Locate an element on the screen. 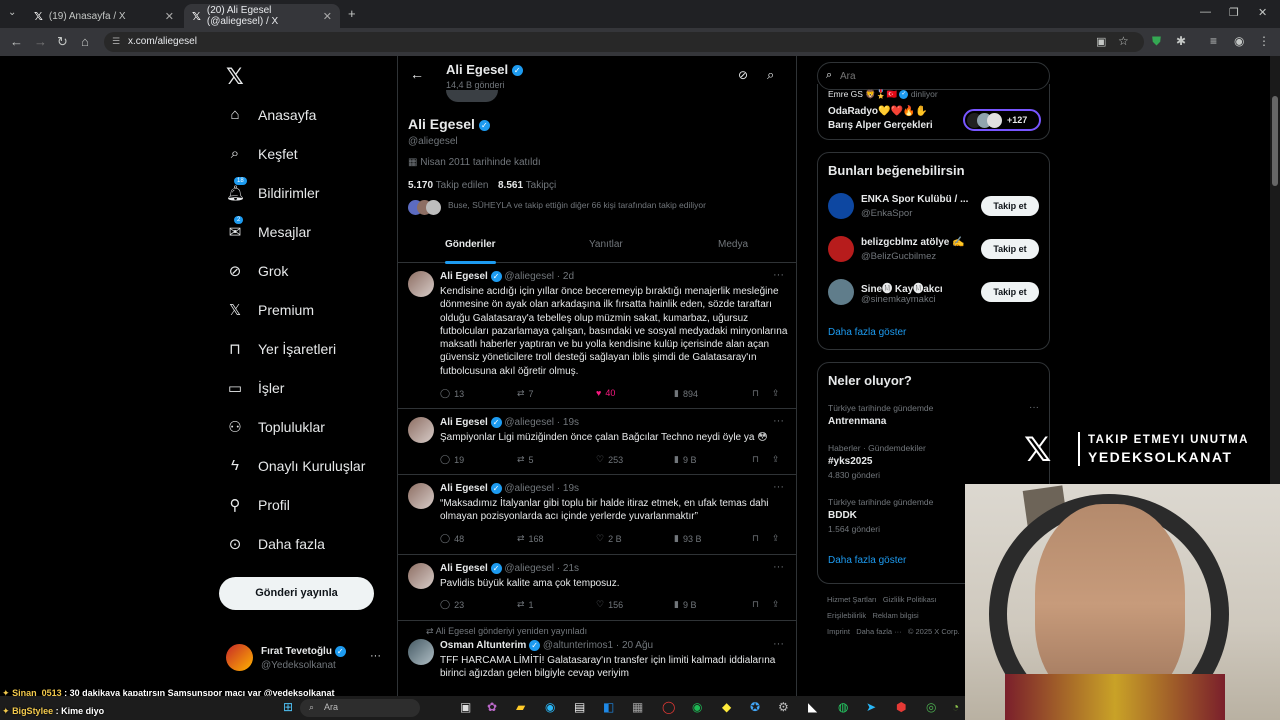 The width and height of the screenshot is (1280, 720). browser-menu-icon: ⋮ is located at coordinates (1264, 41).